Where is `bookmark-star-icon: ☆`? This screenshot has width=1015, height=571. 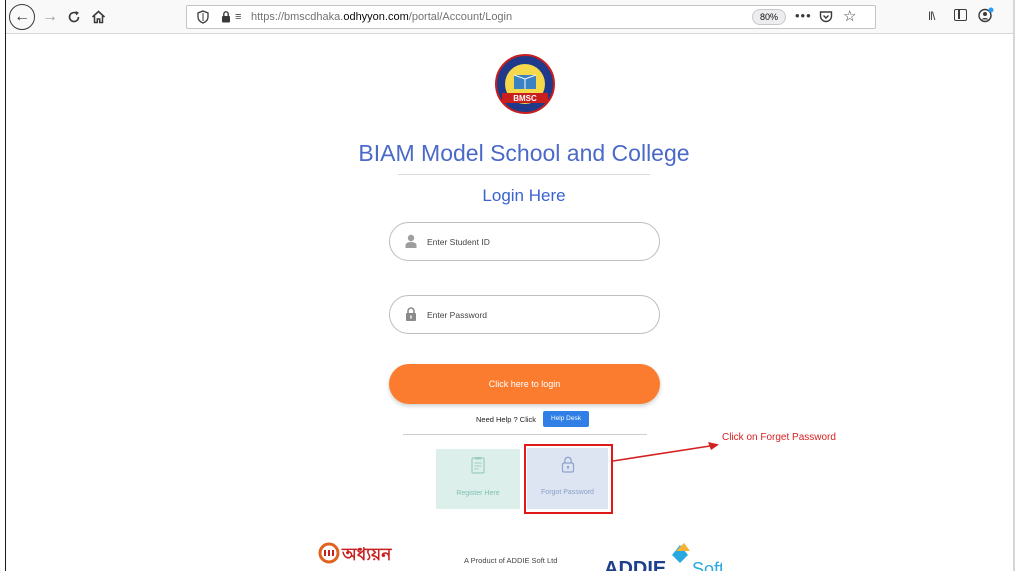 bookmark-star-icon: ☆ is located at coordinates (849, 16).